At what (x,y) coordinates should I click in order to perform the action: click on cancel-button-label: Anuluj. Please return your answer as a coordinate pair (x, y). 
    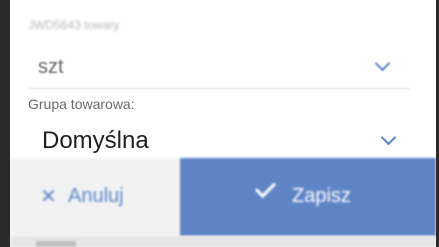
    Looking at the image, I should click on (96, 196).